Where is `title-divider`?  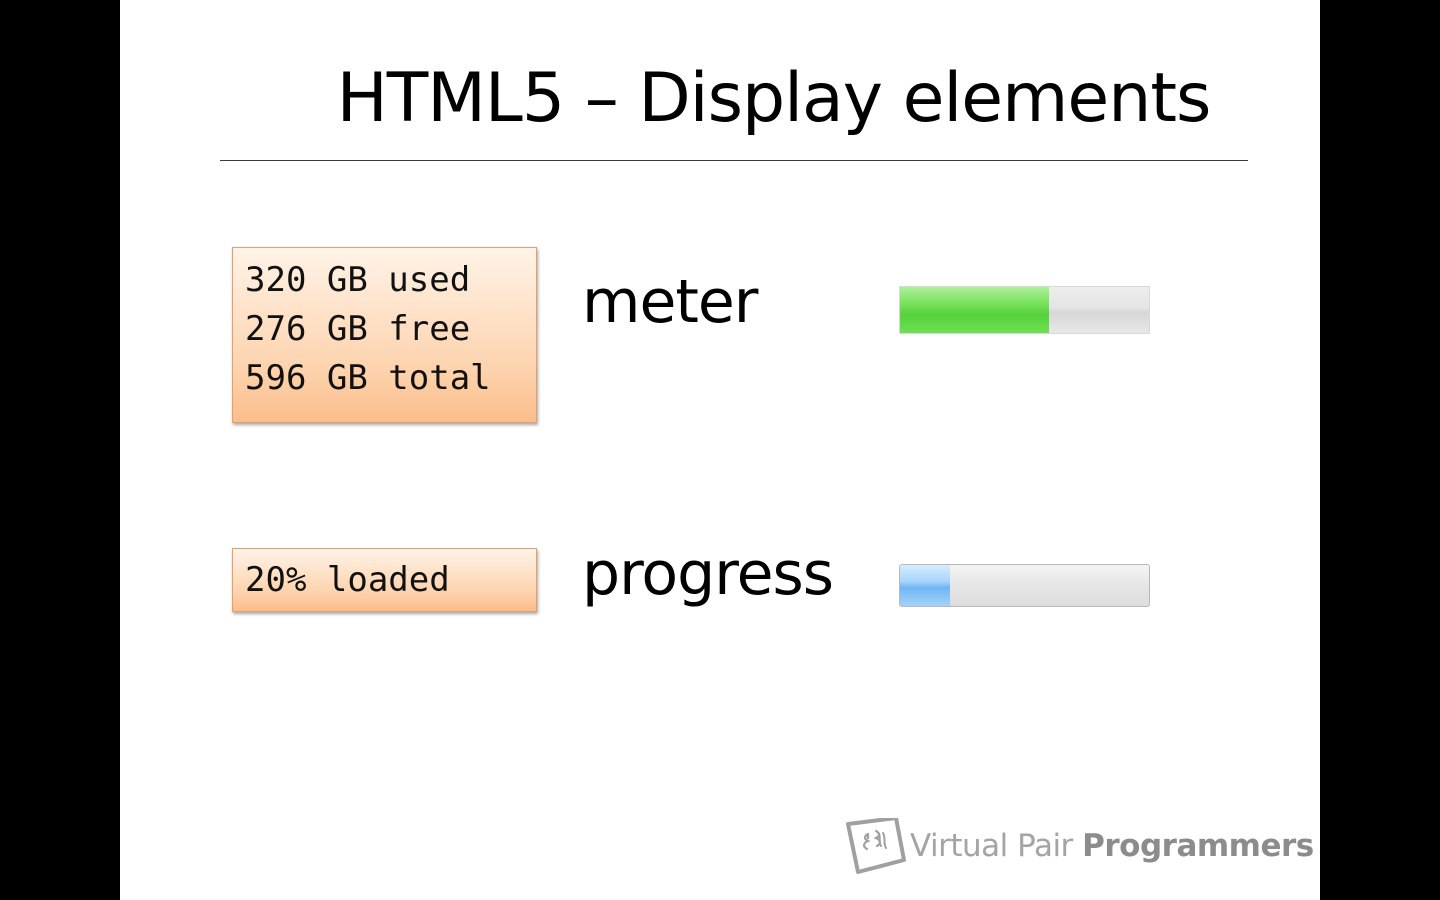 title-divider is located at coordinates (734, 160).